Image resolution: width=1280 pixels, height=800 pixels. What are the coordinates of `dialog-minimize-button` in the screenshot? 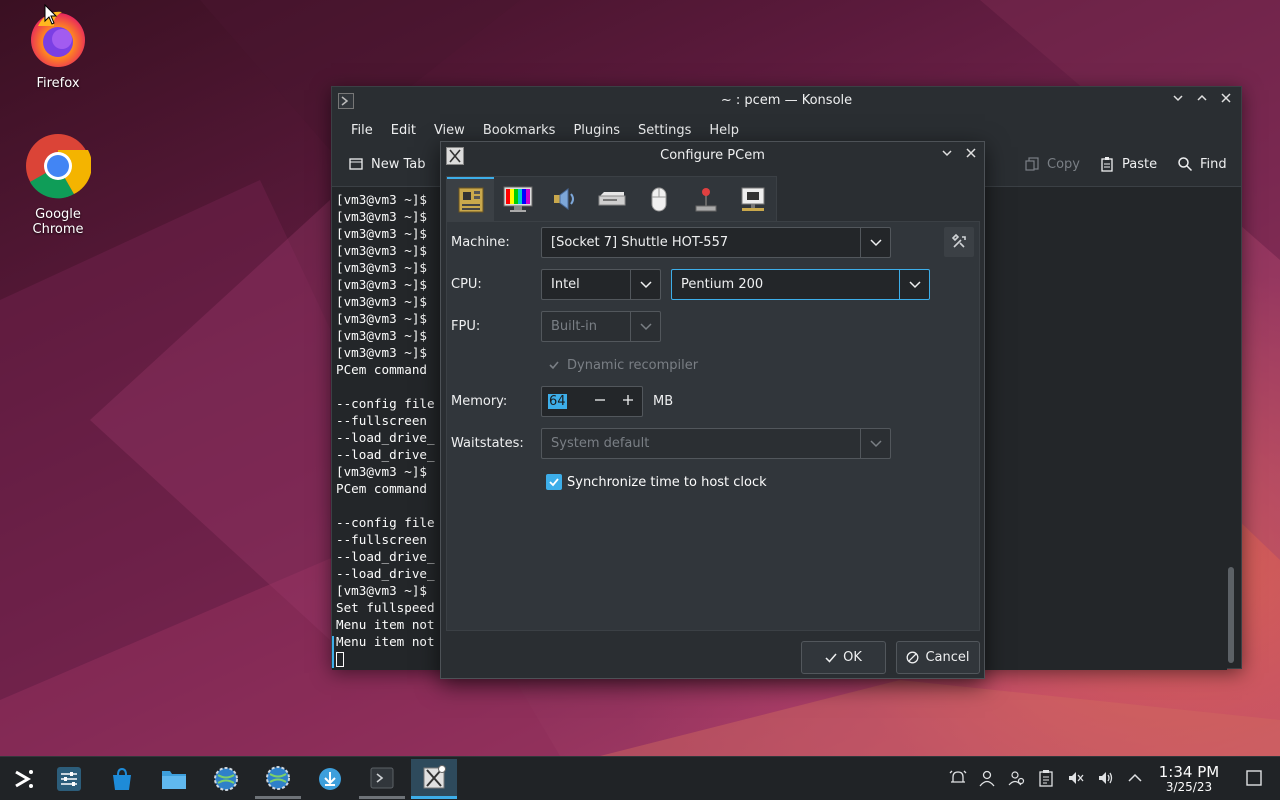 It's located at (947, 155).